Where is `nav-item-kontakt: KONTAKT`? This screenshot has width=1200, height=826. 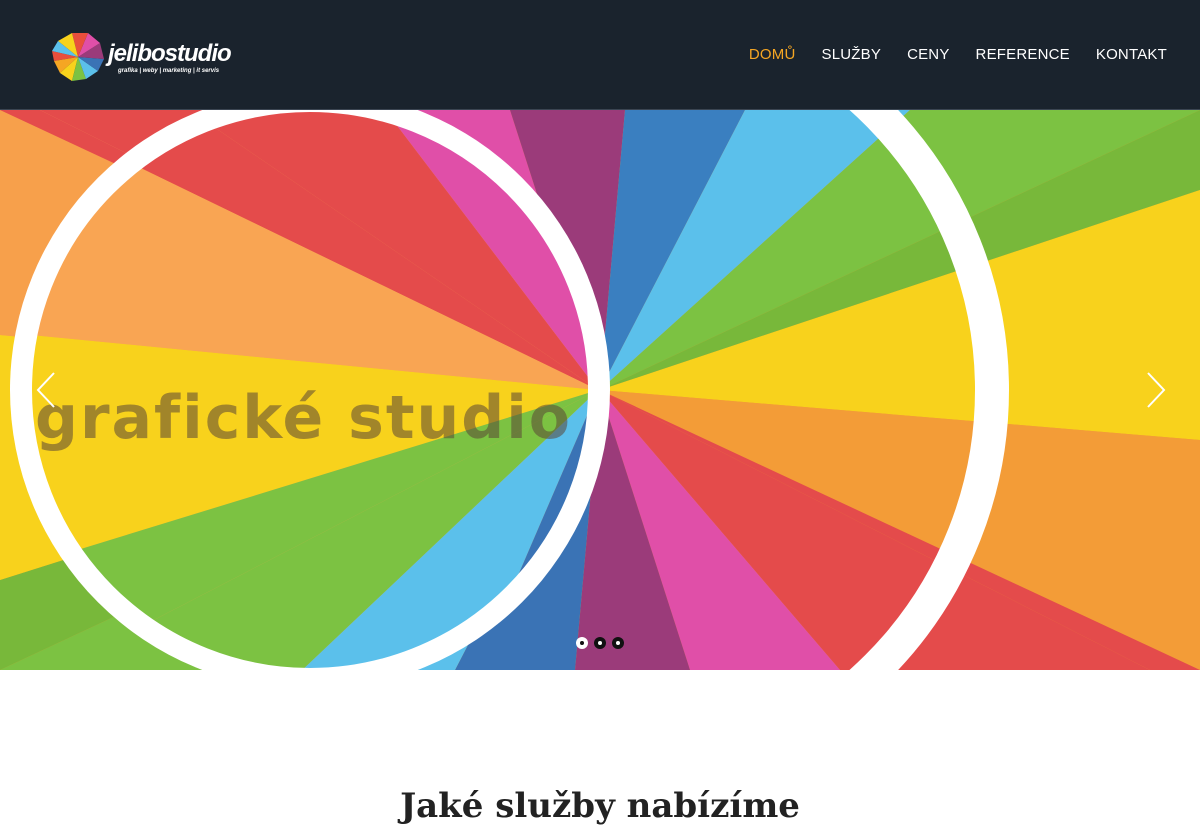 nav-item-kontakt: KONTAKT is located at coordinates (1131, 55).